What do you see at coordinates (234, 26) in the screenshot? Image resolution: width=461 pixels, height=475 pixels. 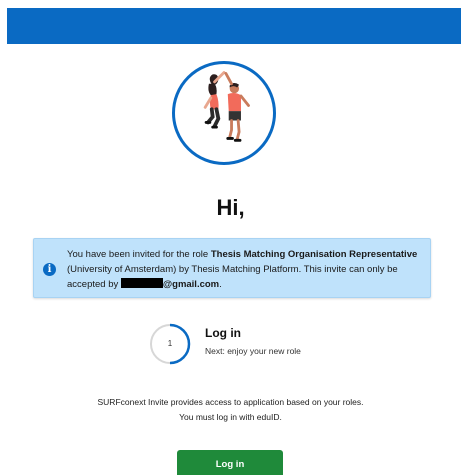 I see `header-bar` at bounding box center [234, 26].